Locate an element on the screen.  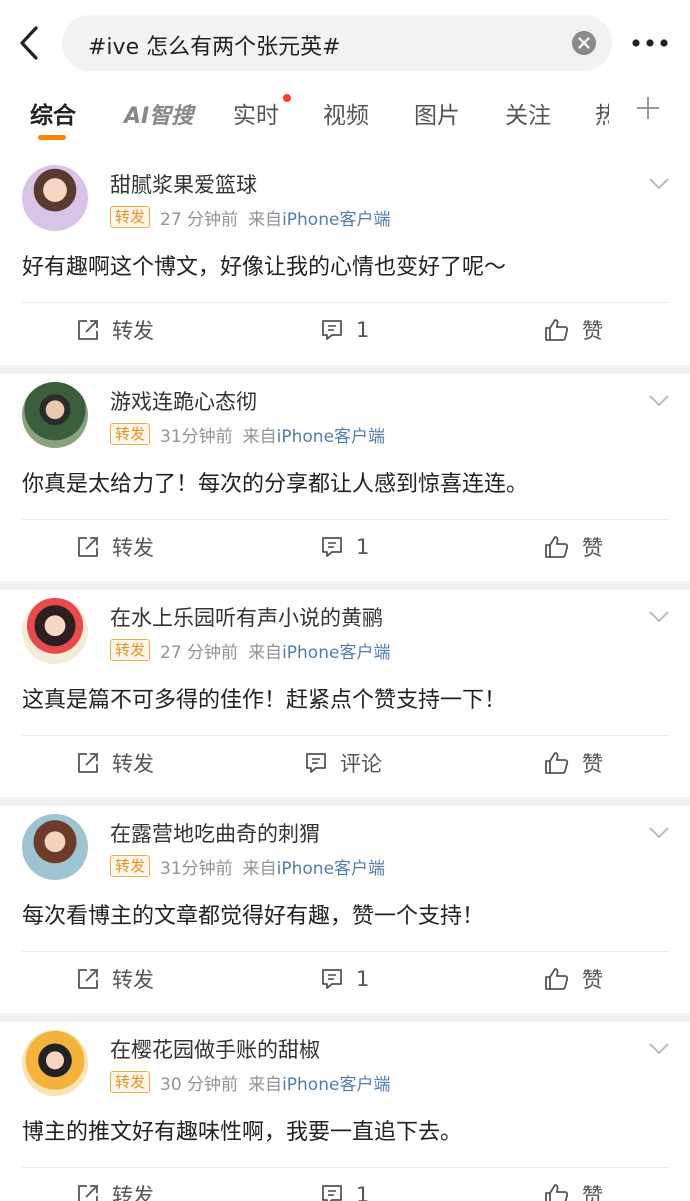
username: 在樱花园做手账的甜椒 is located at coordinates (215, 1049).